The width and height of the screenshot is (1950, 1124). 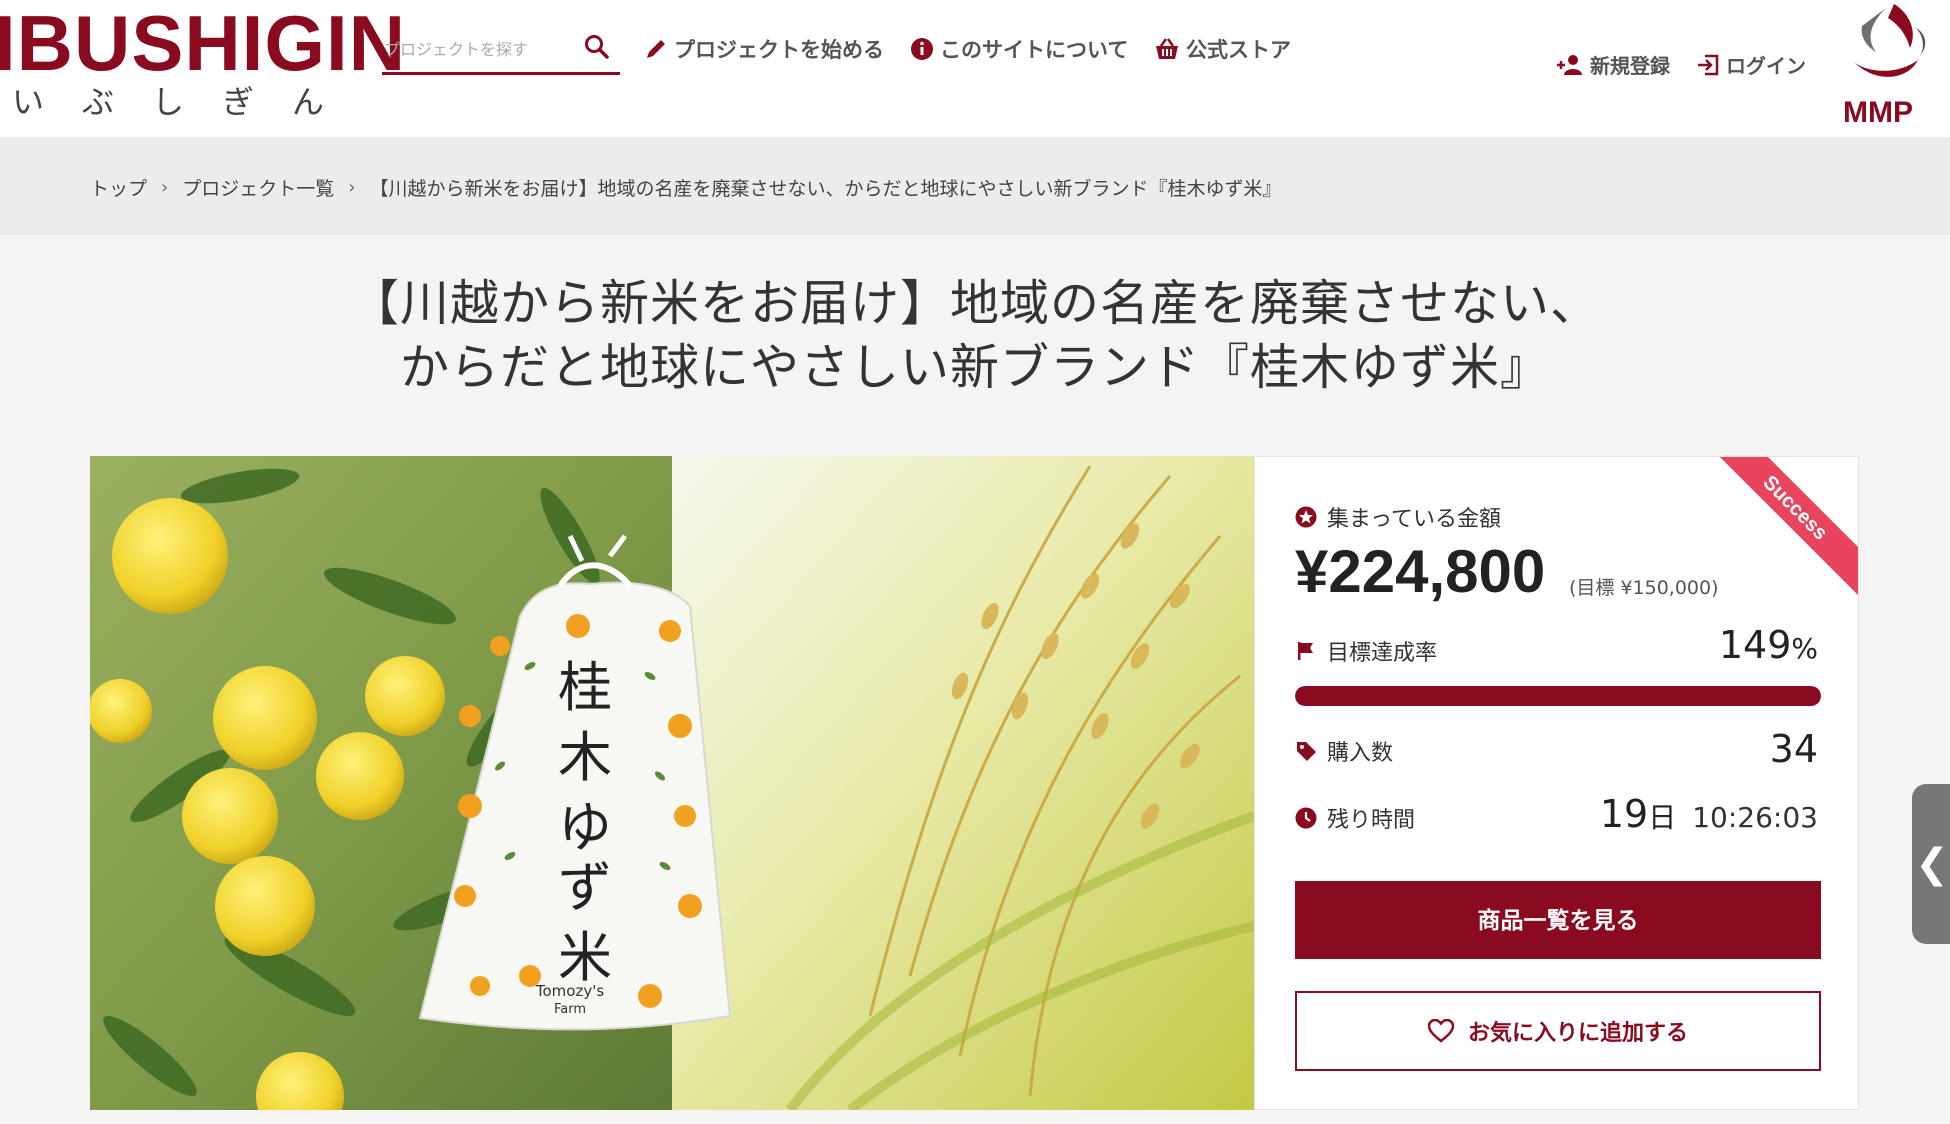 What do you see at coordinates (585, 687) in the screenshot?
I see `bag-title-char-1: 桂` at bounding box center [585, 687].